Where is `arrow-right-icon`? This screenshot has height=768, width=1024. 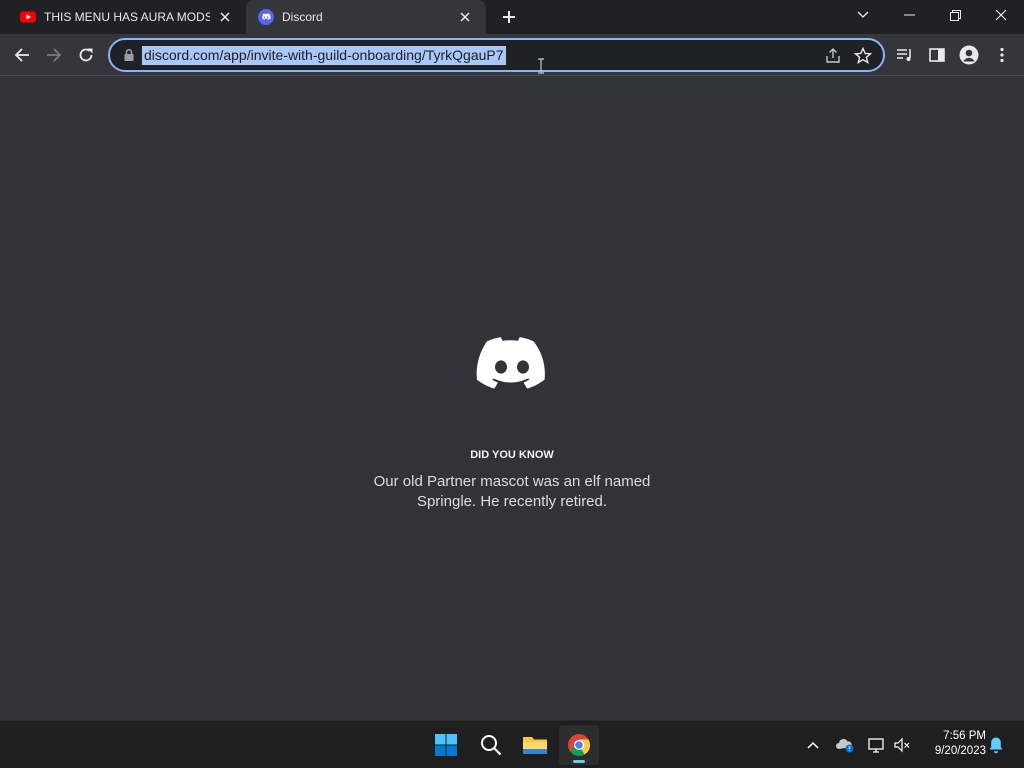
arrow-right-icon is located at coordinates (54, 55).